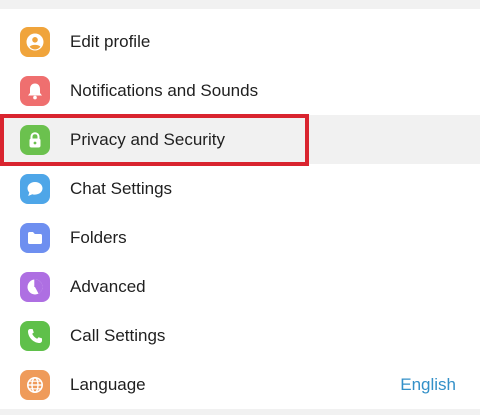  What do you see at coordinates (35, 336) in the screenshot?
I see `phone-icon` at bounding box center [35, 336].